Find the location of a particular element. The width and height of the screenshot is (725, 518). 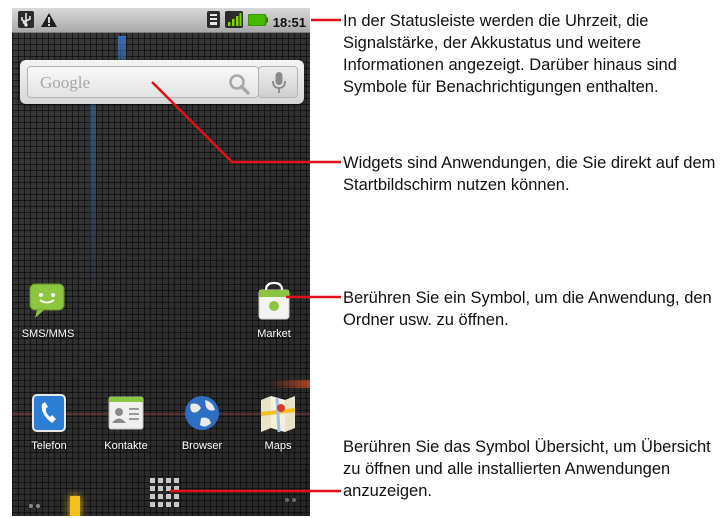

app-kontakte: Kontakte is located at coordinates (126, 422).